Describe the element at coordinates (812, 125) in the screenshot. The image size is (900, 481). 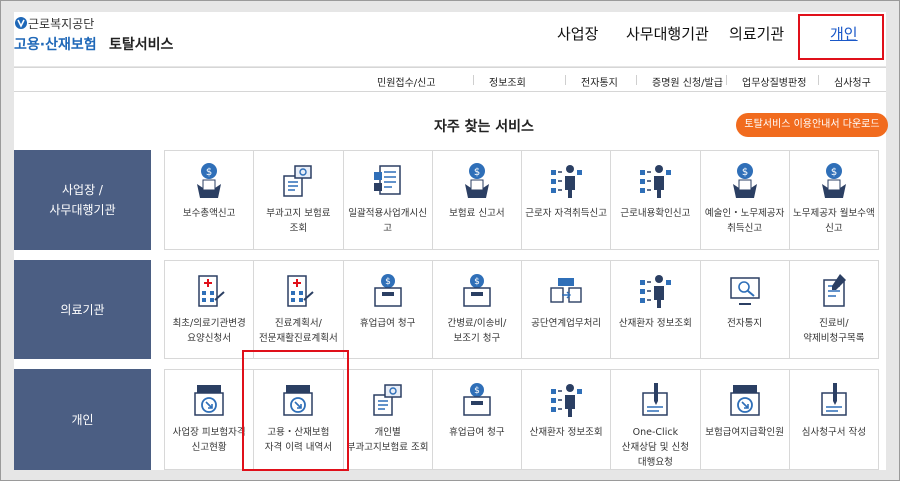
I see `guide-download-button: 토탈서비스 이용안내서 다운로드` at that location.